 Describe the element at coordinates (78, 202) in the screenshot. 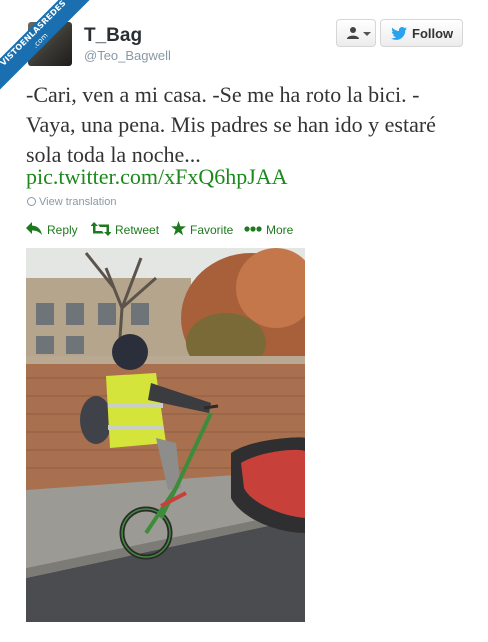

I see `view-translation-label: View translation` at that location.